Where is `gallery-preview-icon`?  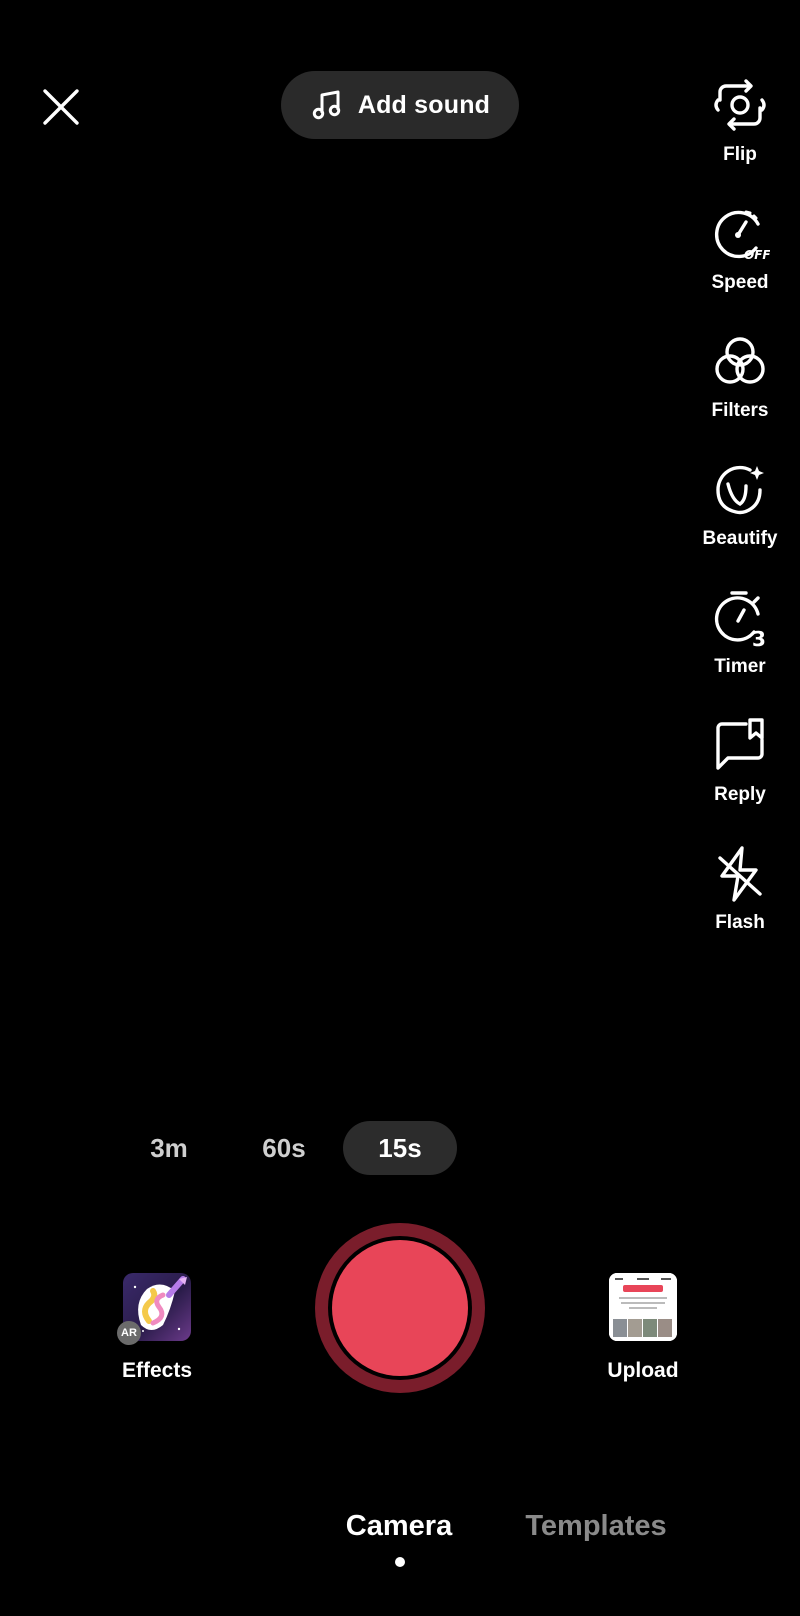 gallery-preview-icon is located at coordinates (643, 1307).